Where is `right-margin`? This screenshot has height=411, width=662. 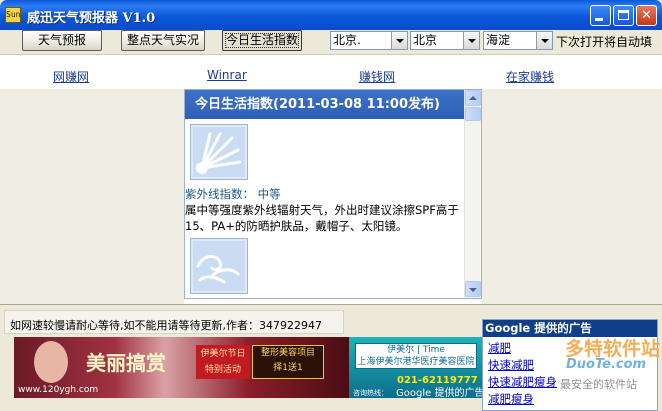
right-margin is located at coordinates (572, 197).